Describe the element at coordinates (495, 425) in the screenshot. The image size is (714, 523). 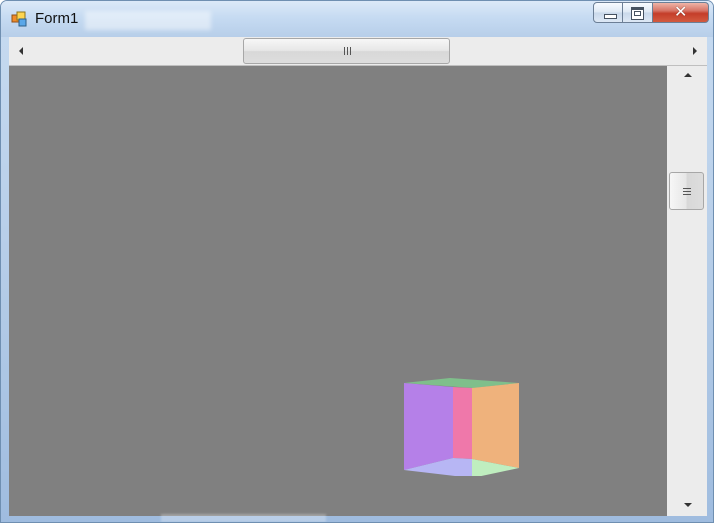
I see `cube-right-face` at that location.